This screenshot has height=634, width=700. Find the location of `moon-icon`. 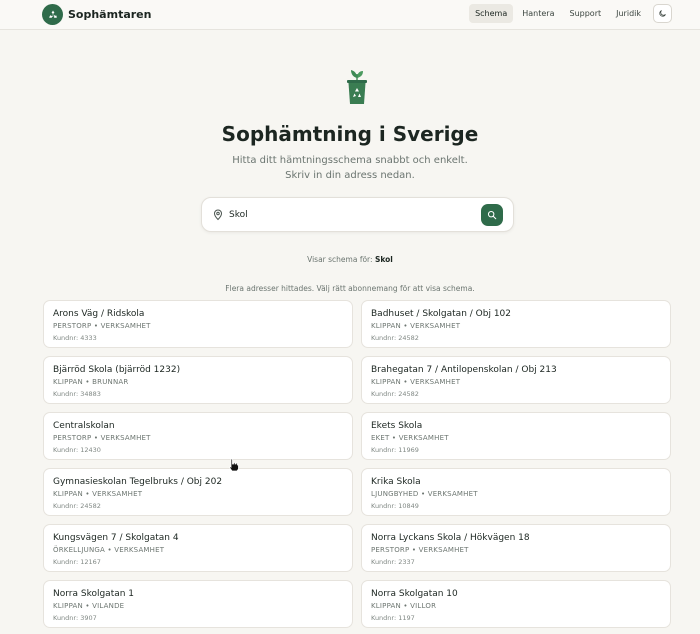

moon-icon is located at coordinates (662, 13).